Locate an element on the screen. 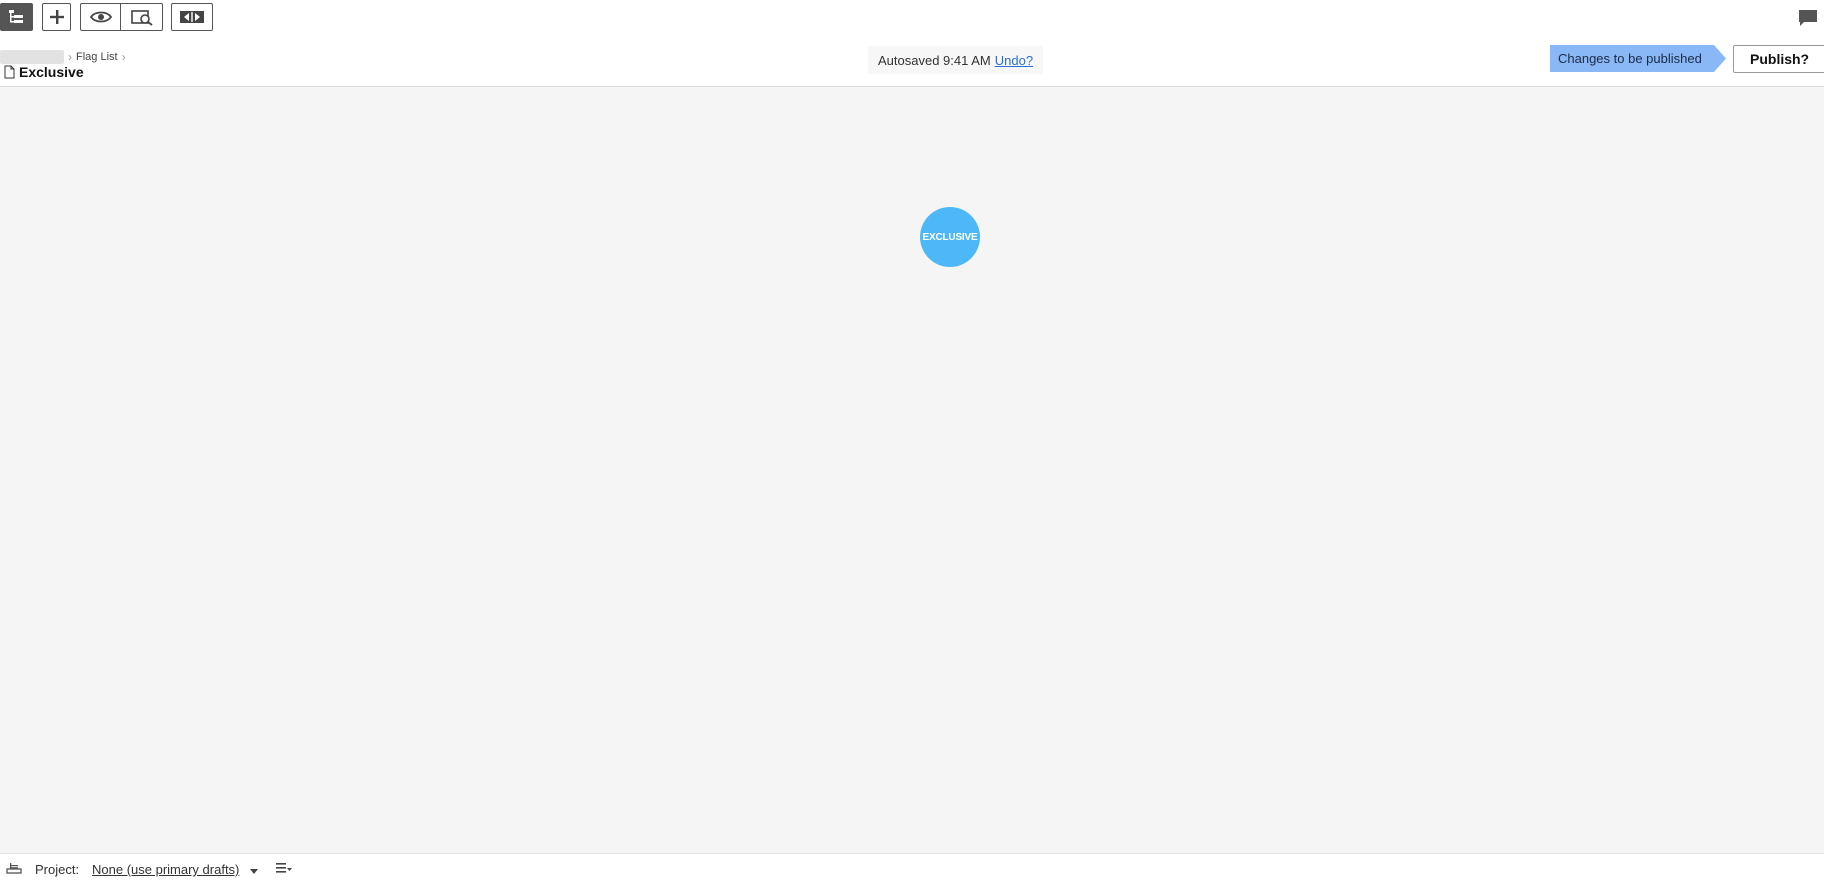  plus-icon is located at coordinates (56, 17).